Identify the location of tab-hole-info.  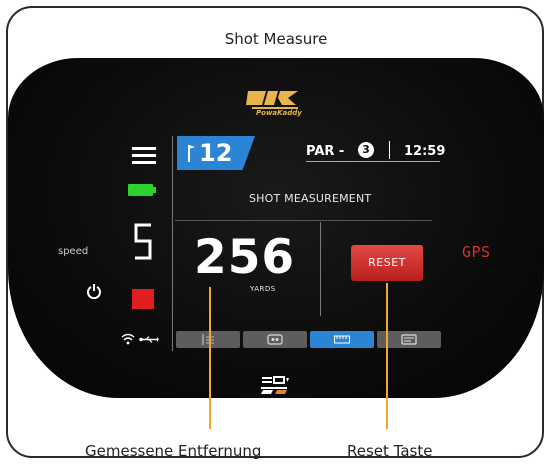
(208, 339).